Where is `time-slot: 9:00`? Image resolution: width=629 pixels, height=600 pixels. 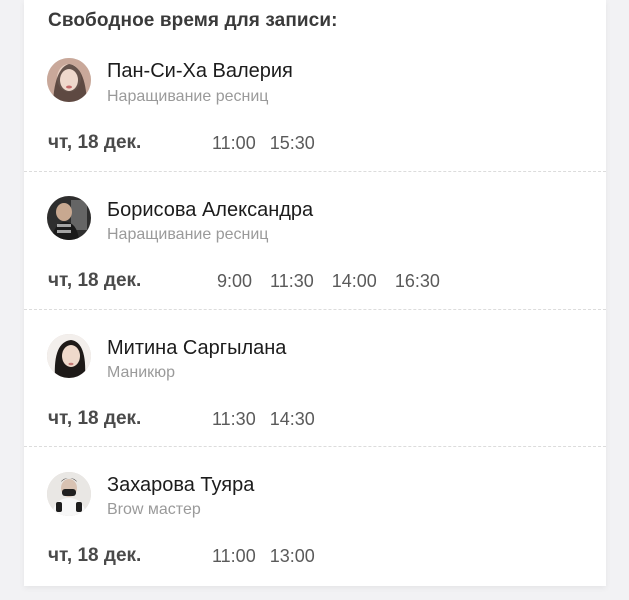 time-slot: 9:00 is located at coordinates (234, 281).